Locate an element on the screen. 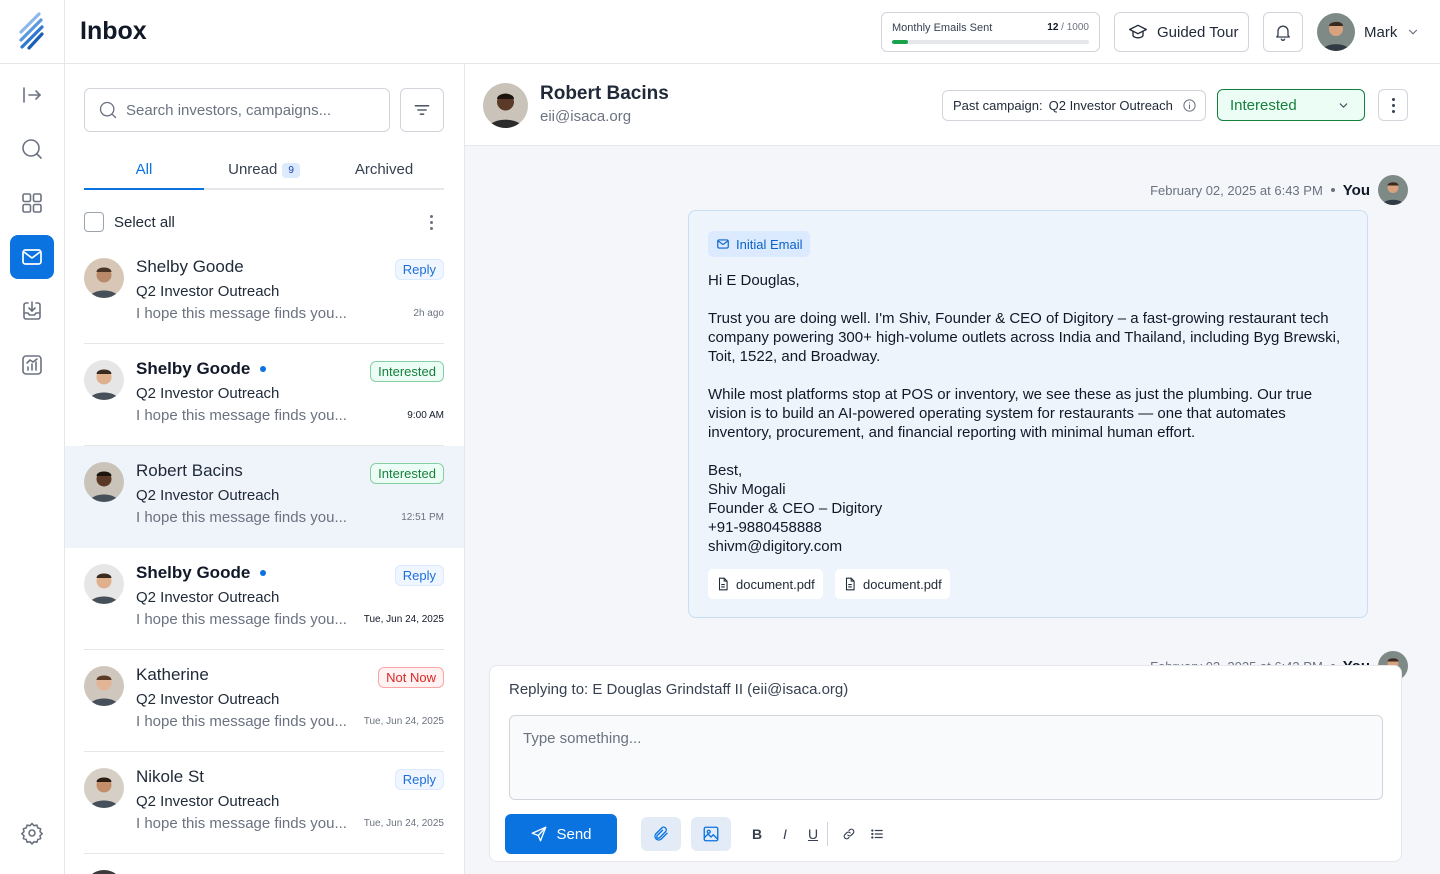  contact-name: Nikole St is located at coordinates (170, 776).